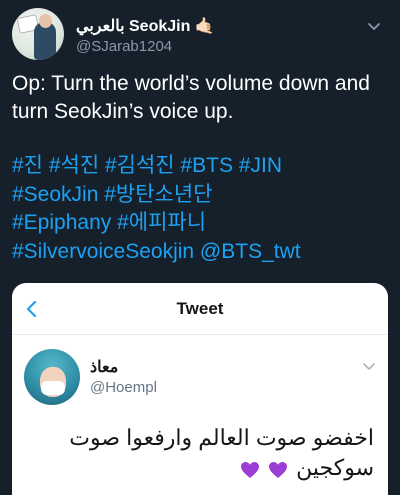  What do you see at coordinates (45, 21) in the screenshot?
I see `avatar-face` at bounding box center [45, 21].